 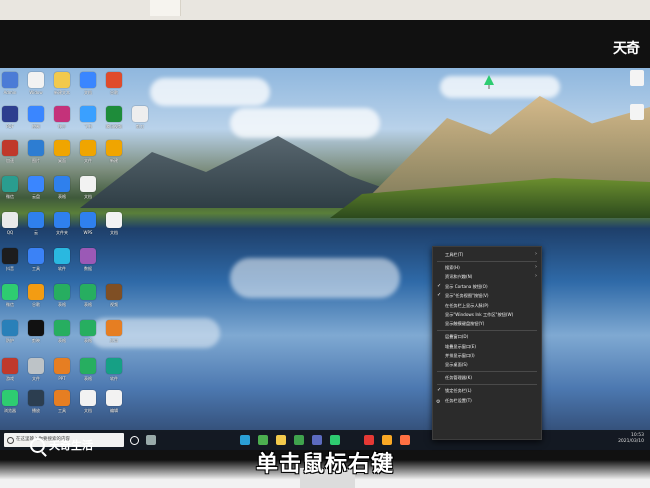 I want to click on context-menu-item: ⚙ 任务栏设置(T), so click(x=487, y=400).